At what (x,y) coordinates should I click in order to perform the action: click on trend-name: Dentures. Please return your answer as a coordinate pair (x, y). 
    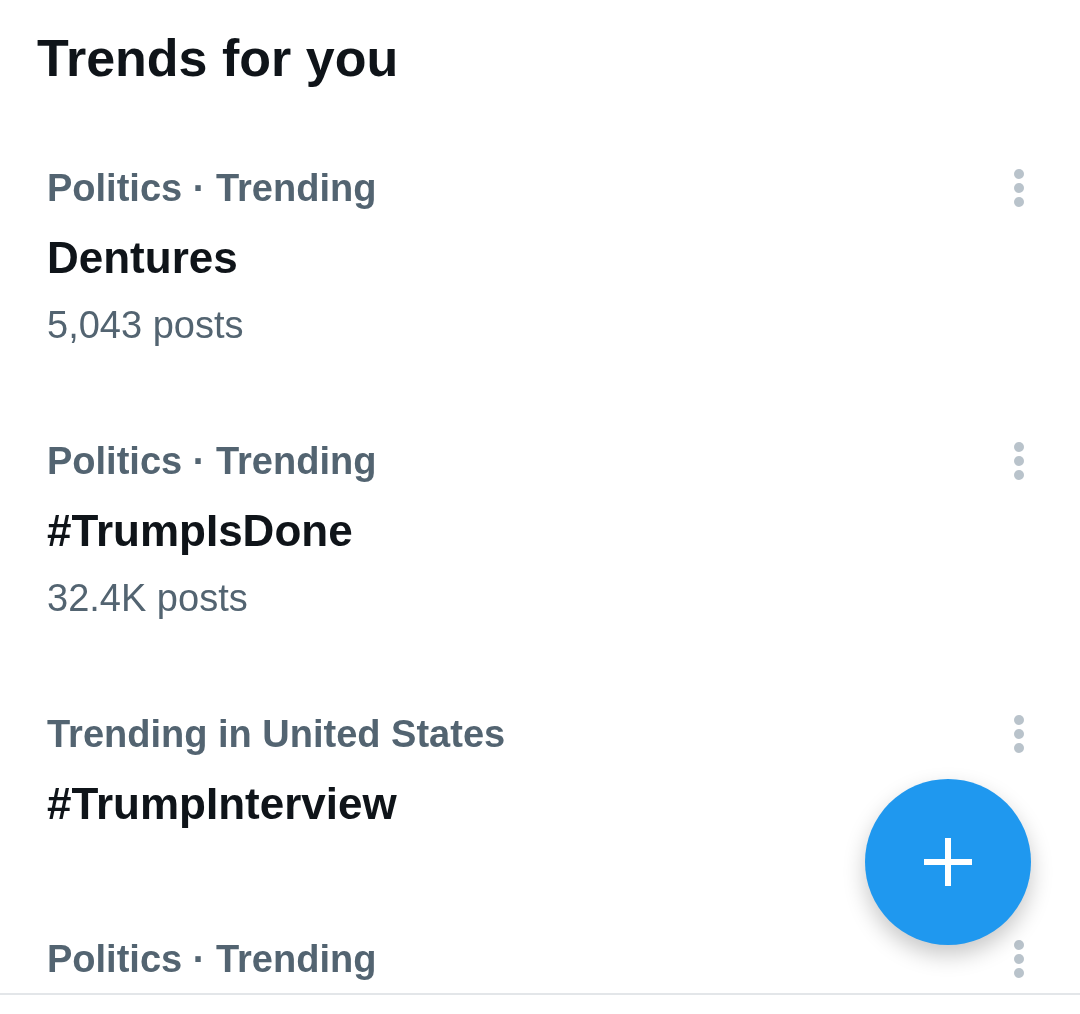
    Looking at the image, I should click on (142, 257).